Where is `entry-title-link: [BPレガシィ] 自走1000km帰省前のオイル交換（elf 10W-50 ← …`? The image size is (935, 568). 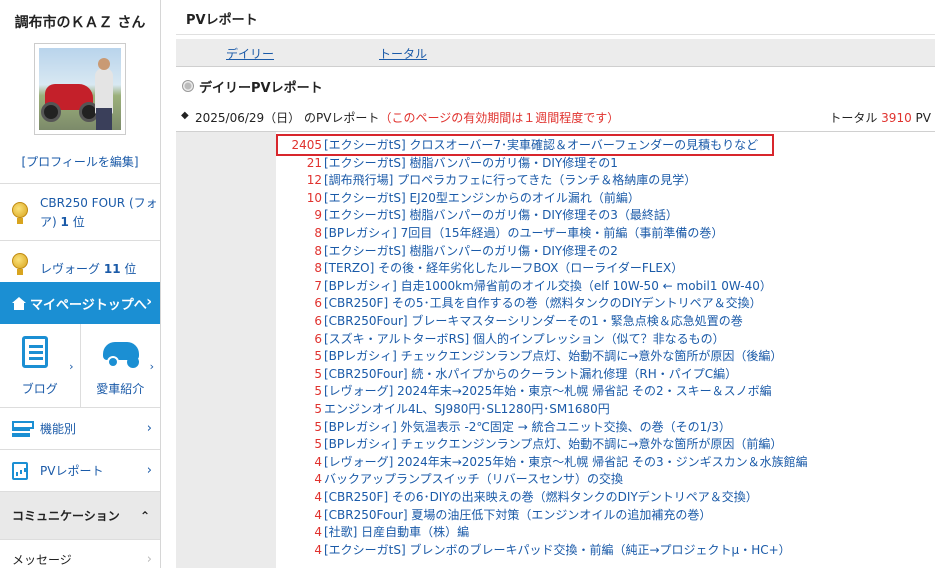
entry-title-link: [BPレガシィ] 自走1000km帰省前のオイル交換（elf 10W-50 ← … is located at coordinates (548, 286).